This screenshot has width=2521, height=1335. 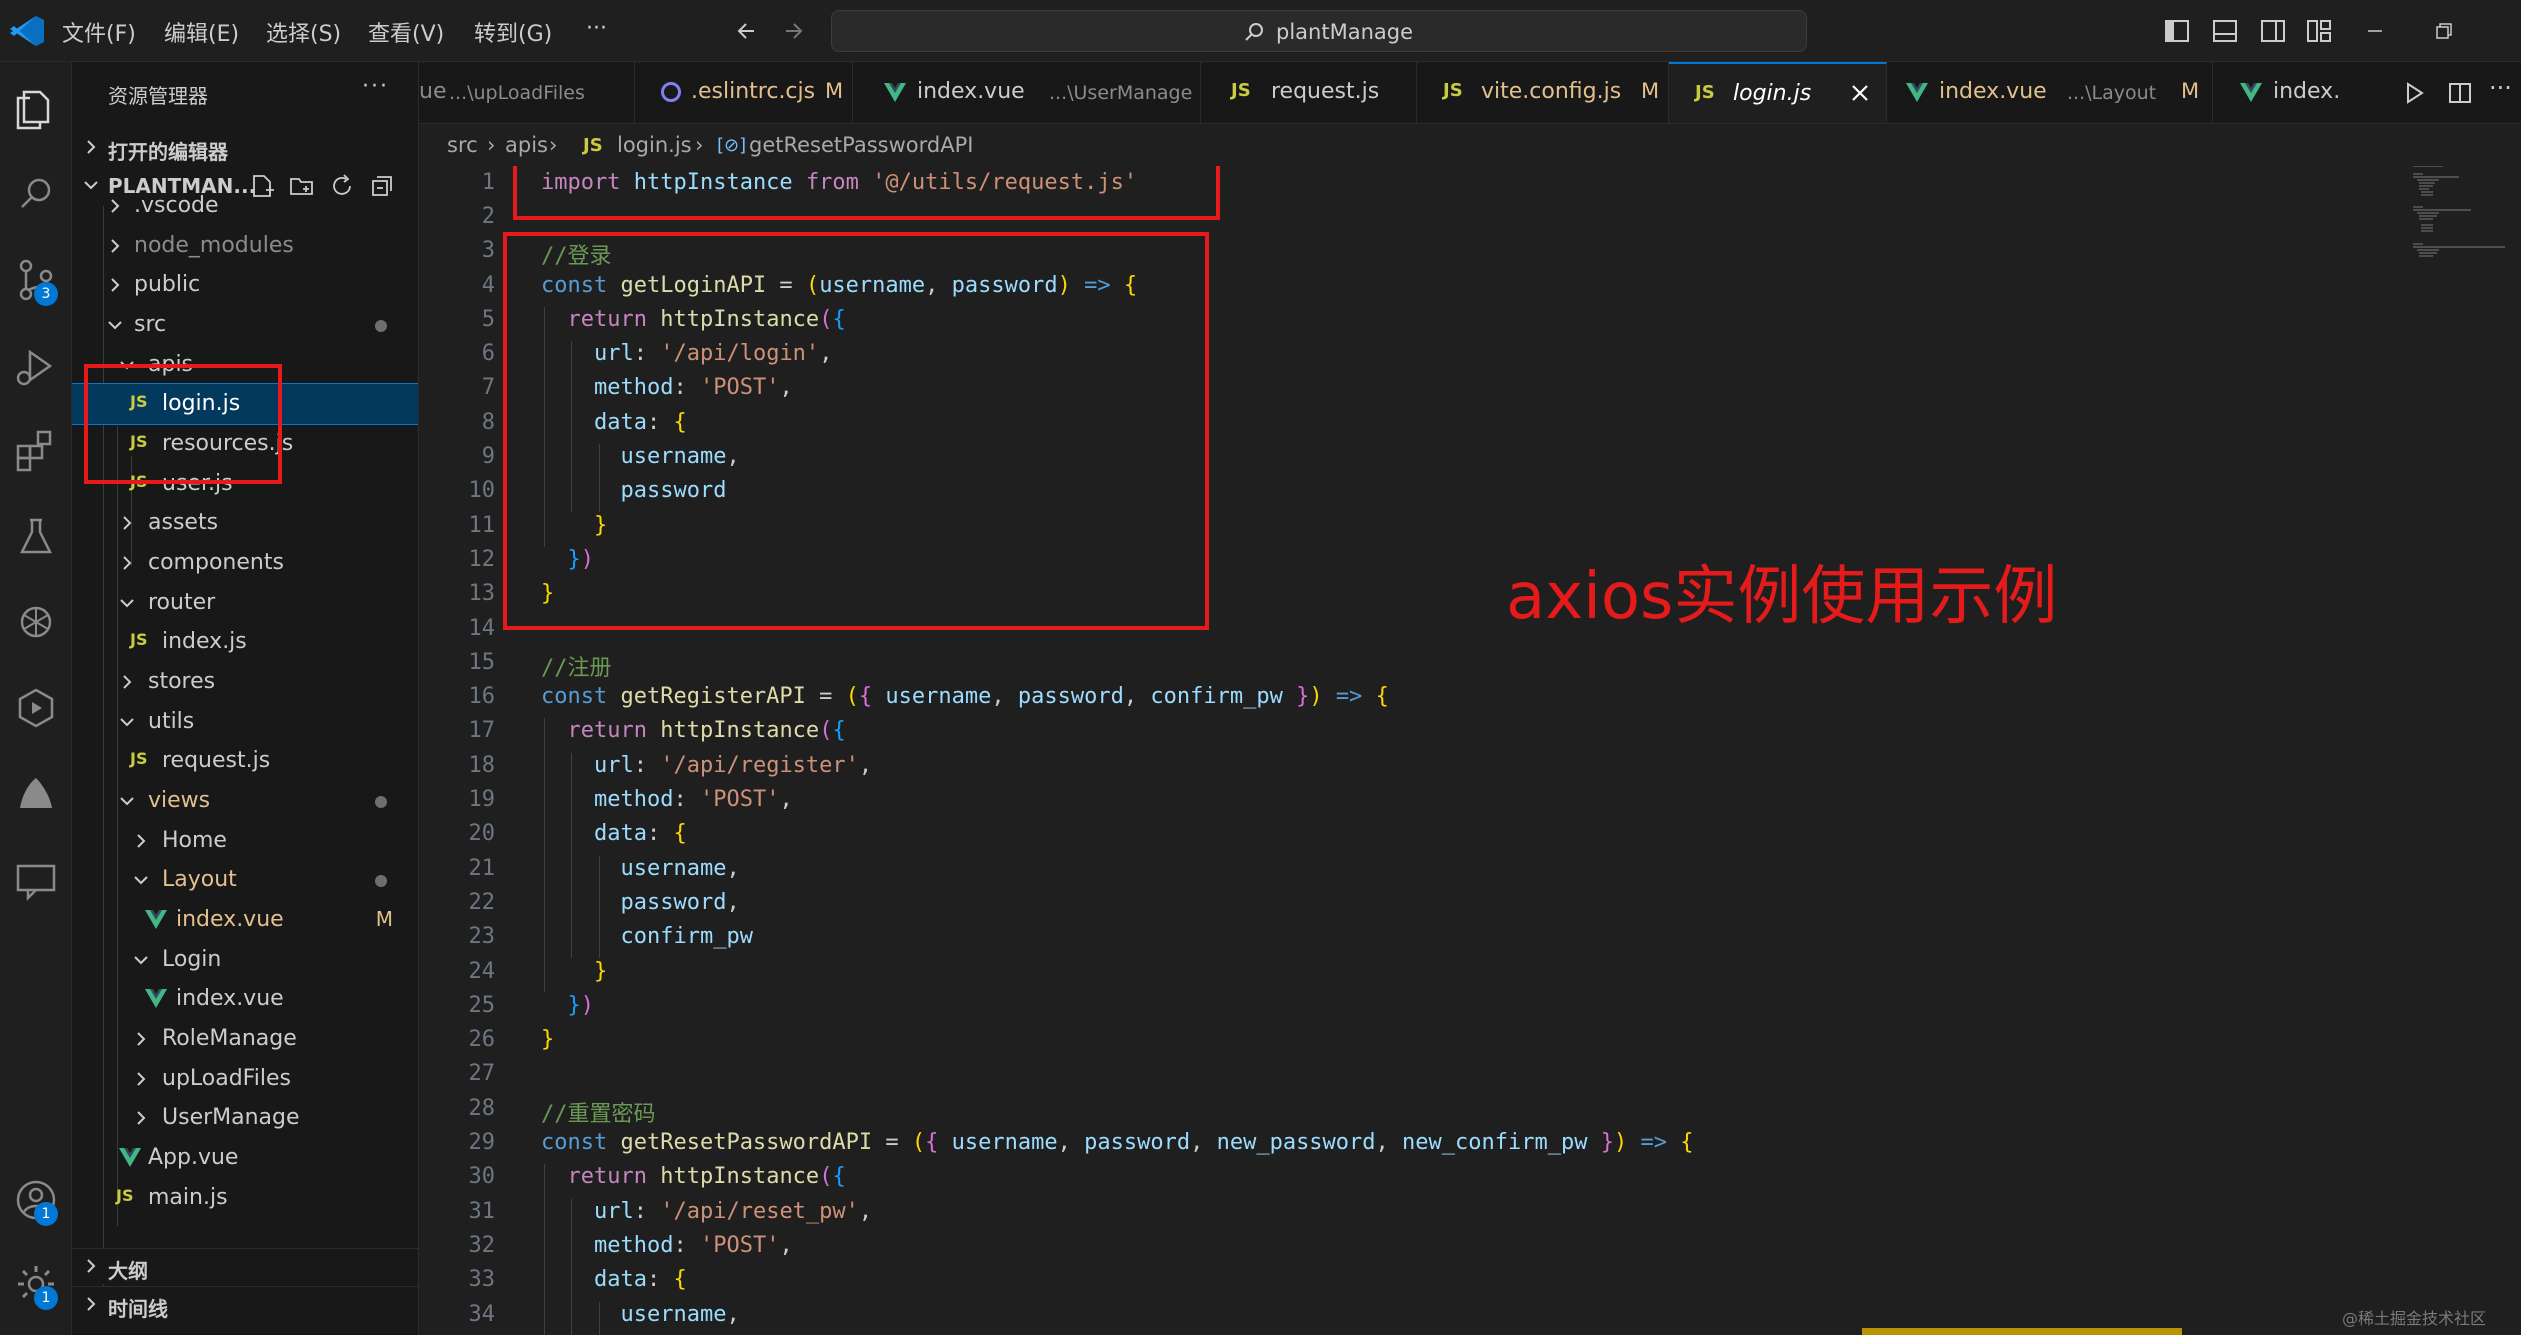 I want to click on tab-usermanage-index-vue: index.vue ...\UserManage, so click(x=1027, y=92).